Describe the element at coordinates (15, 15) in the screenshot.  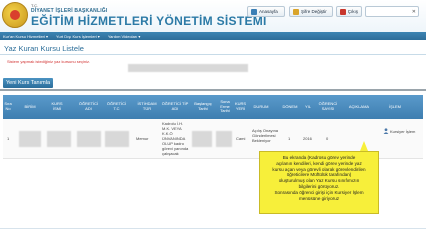
I see `diyanet-logo` at that location.